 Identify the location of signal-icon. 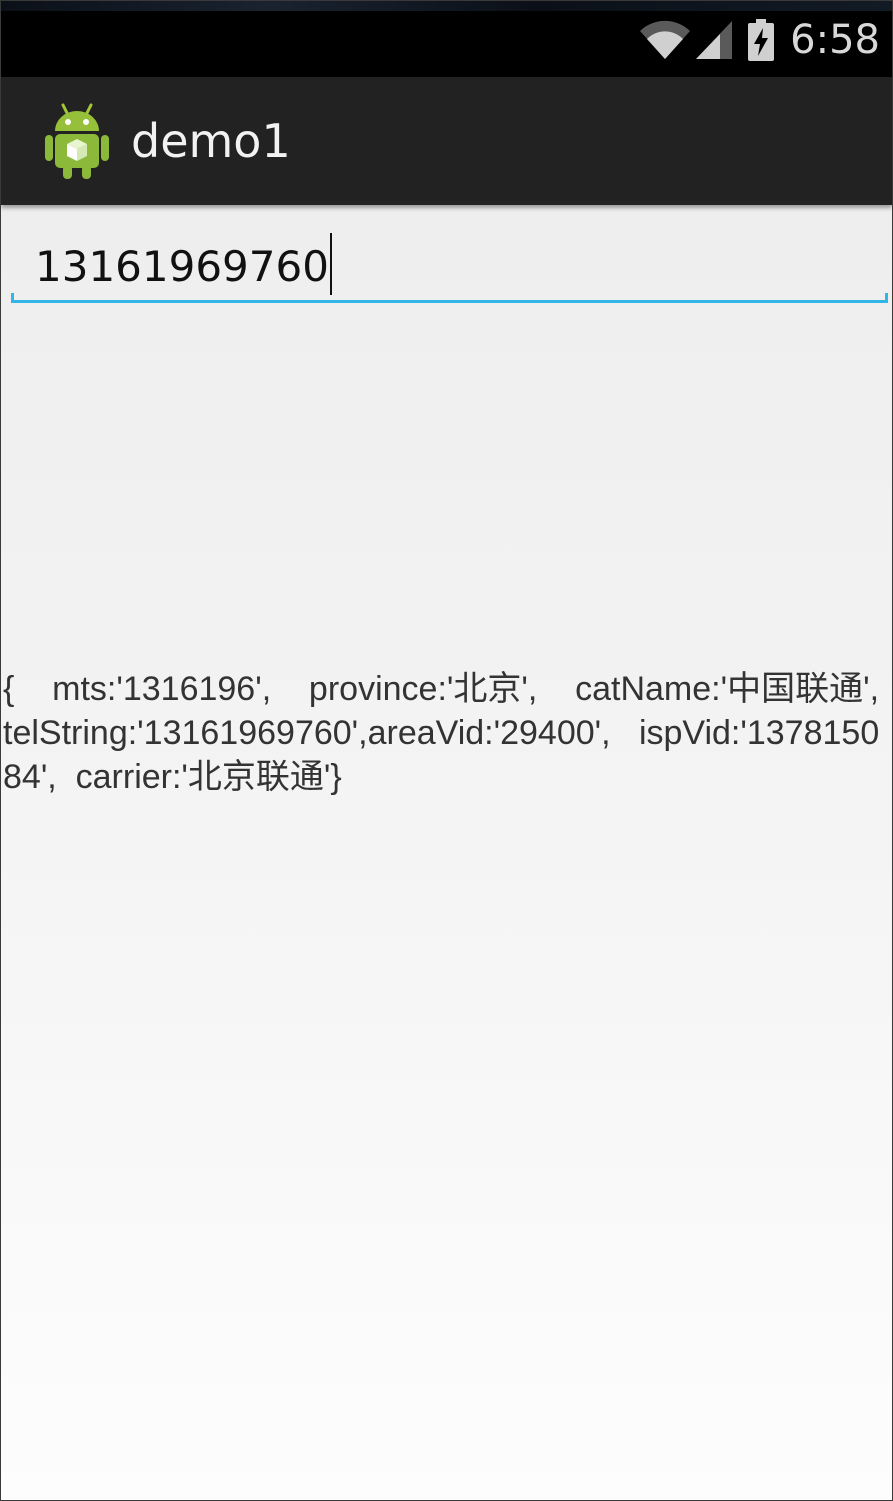
(714, 40).